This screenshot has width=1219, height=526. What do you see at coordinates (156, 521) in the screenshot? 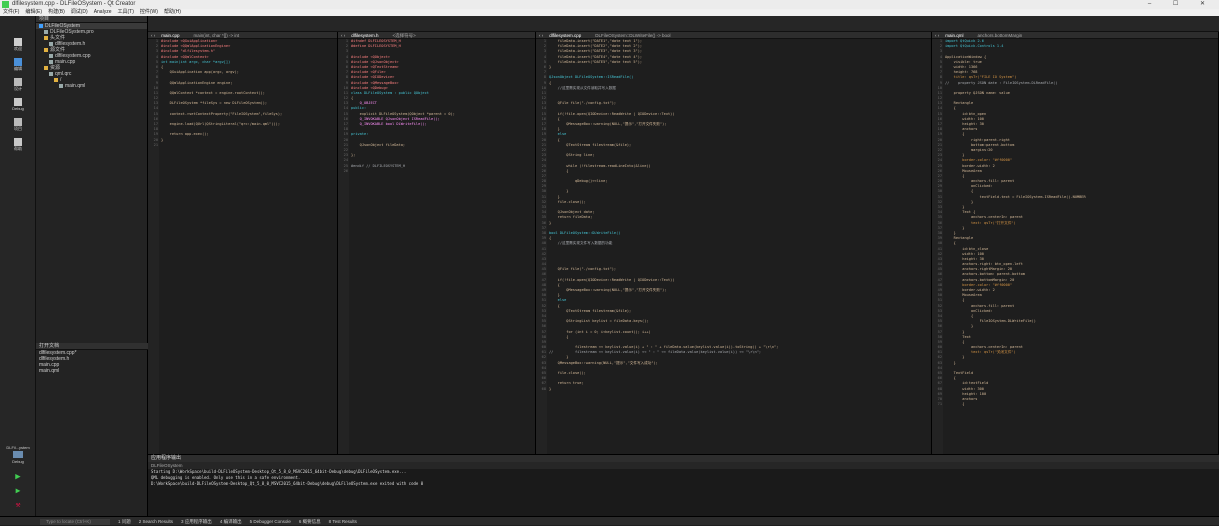
I see `output-pane-button: 2 Search Results` at bounding box center [156, 521].